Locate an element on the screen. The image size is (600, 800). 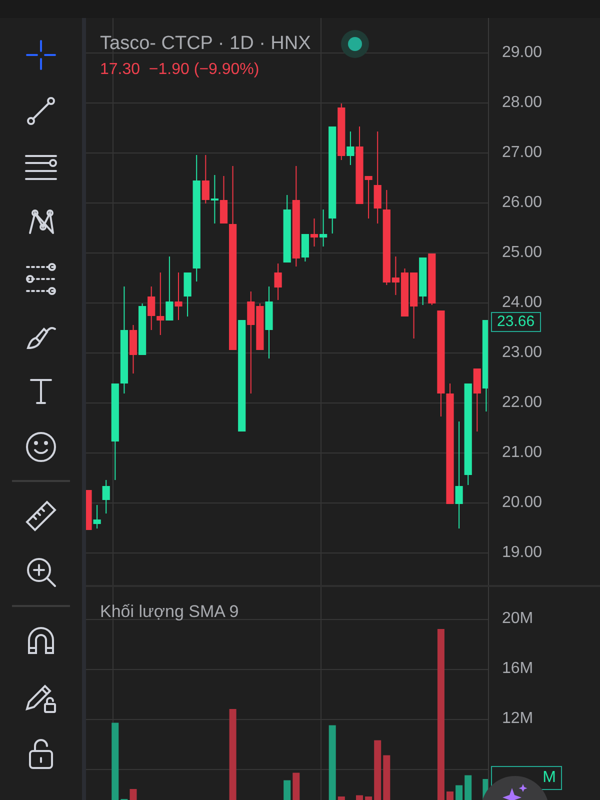
price-axis-label: 24.00 is located at coordinates (522, 303).